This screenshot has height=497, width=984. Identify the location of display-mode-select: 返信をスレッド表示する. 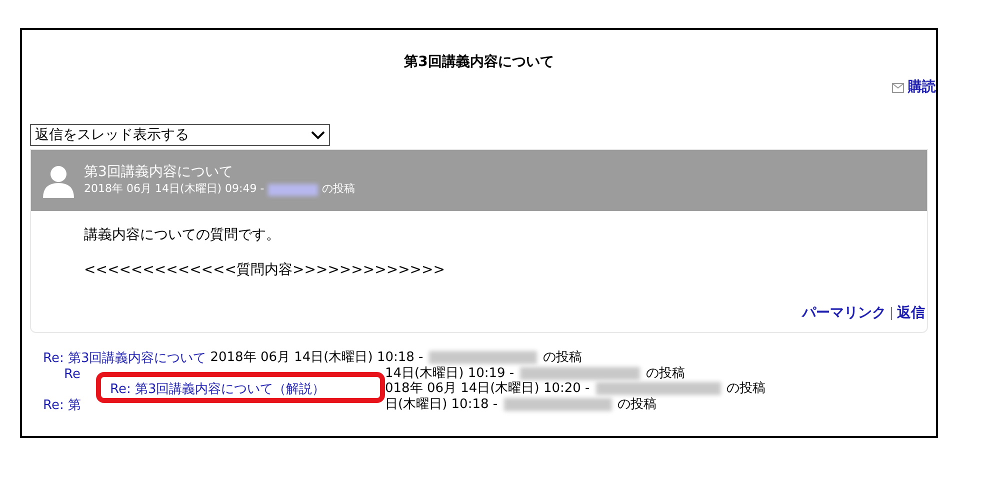
(180, 135).